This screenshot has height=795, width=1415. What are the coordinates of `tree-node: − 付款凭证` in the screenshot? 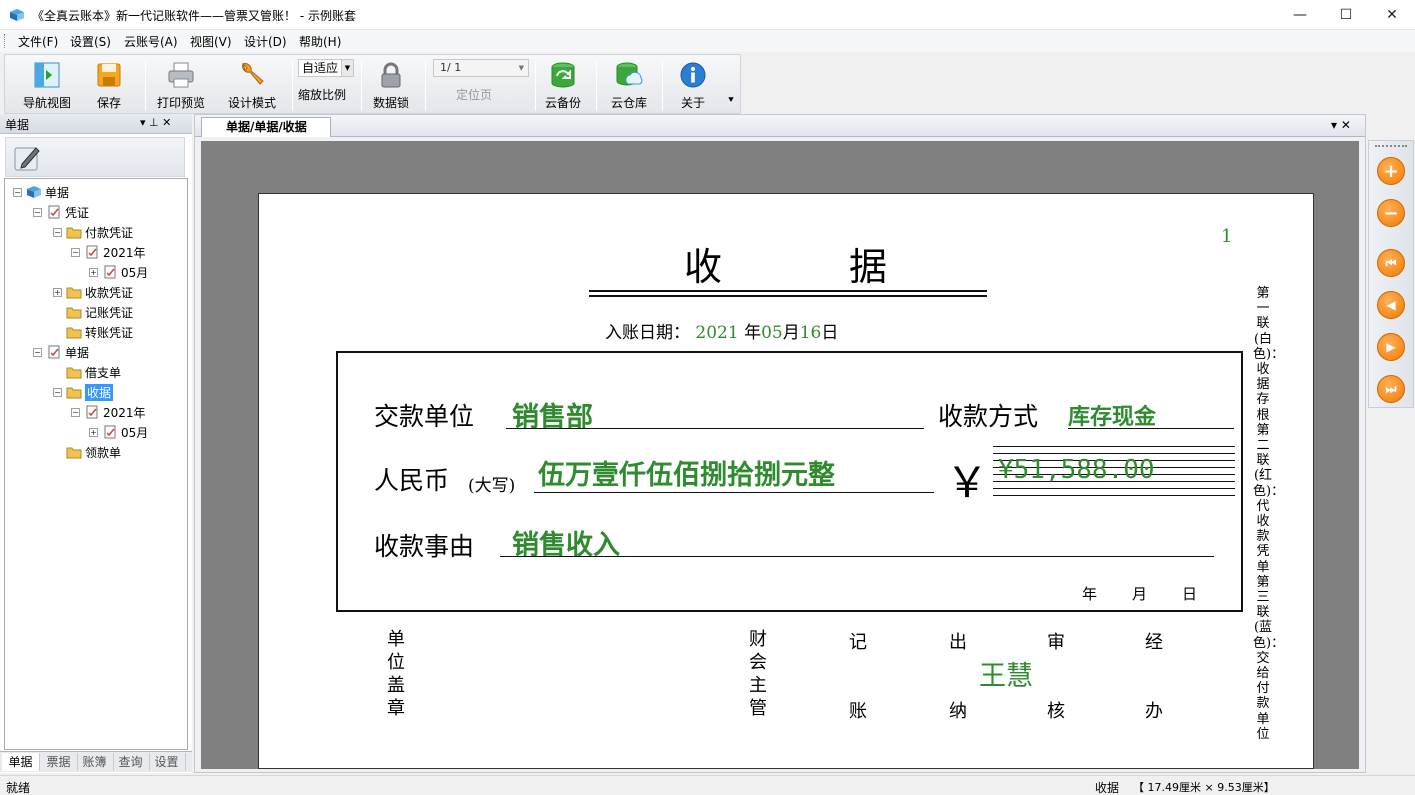 It's located at (93, 232).